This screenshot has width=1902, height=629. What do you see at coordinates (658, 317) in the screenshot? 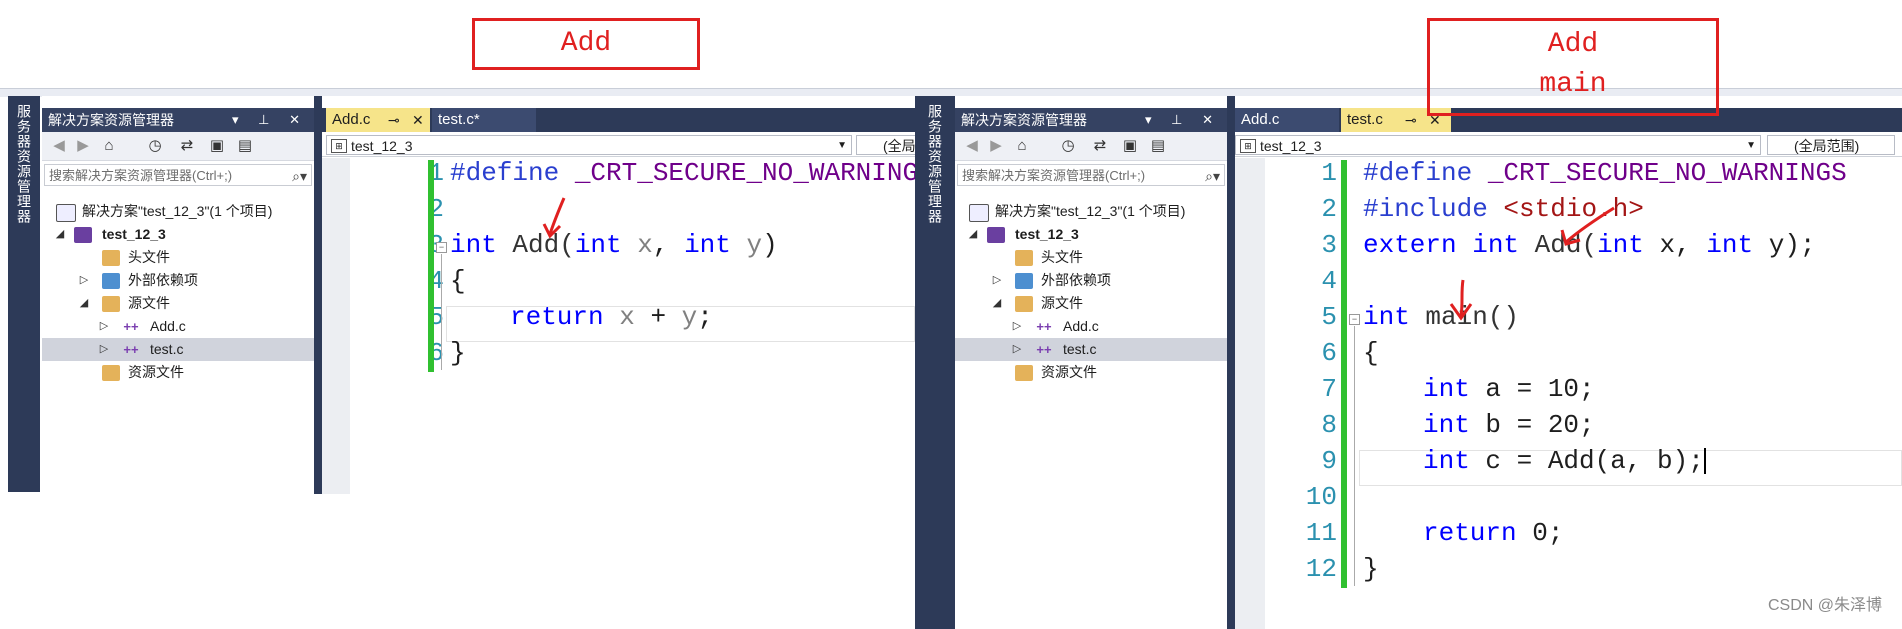
I see `token: +` at bounding box center [658, 317].